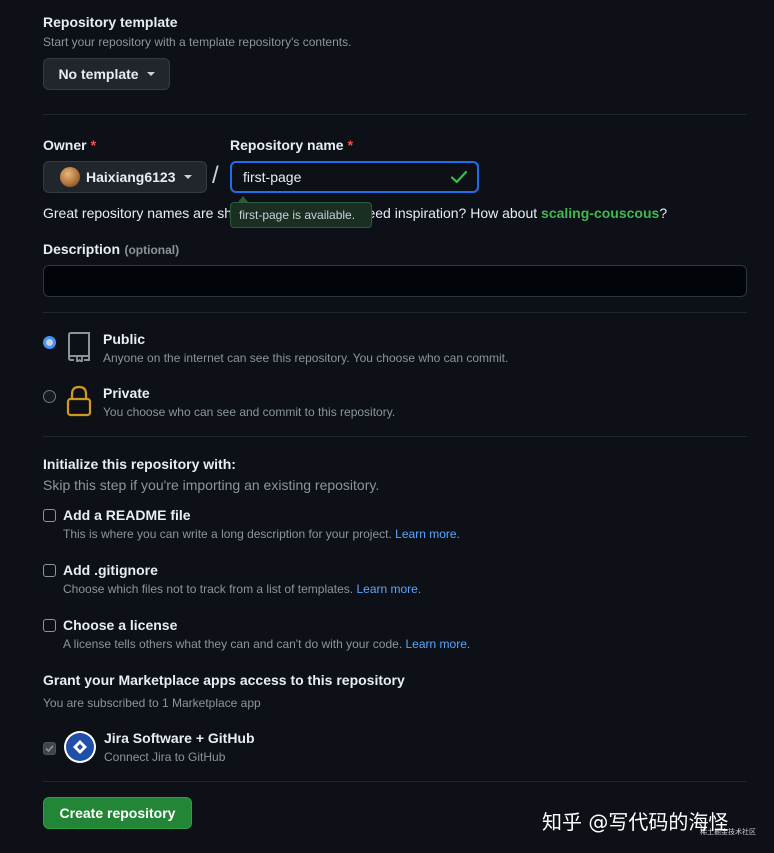 The height and width of the screenshot is (853, 774). I want to click on readme-title: Add a README file, so click(127, 515).